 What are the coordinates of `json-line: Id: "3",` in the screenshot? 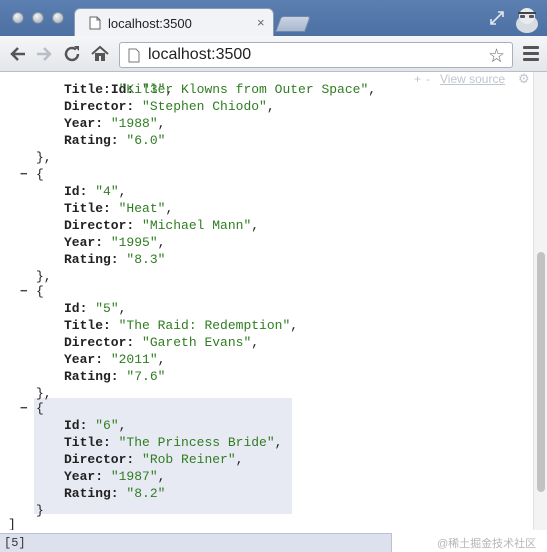 It's located at (142, 89).